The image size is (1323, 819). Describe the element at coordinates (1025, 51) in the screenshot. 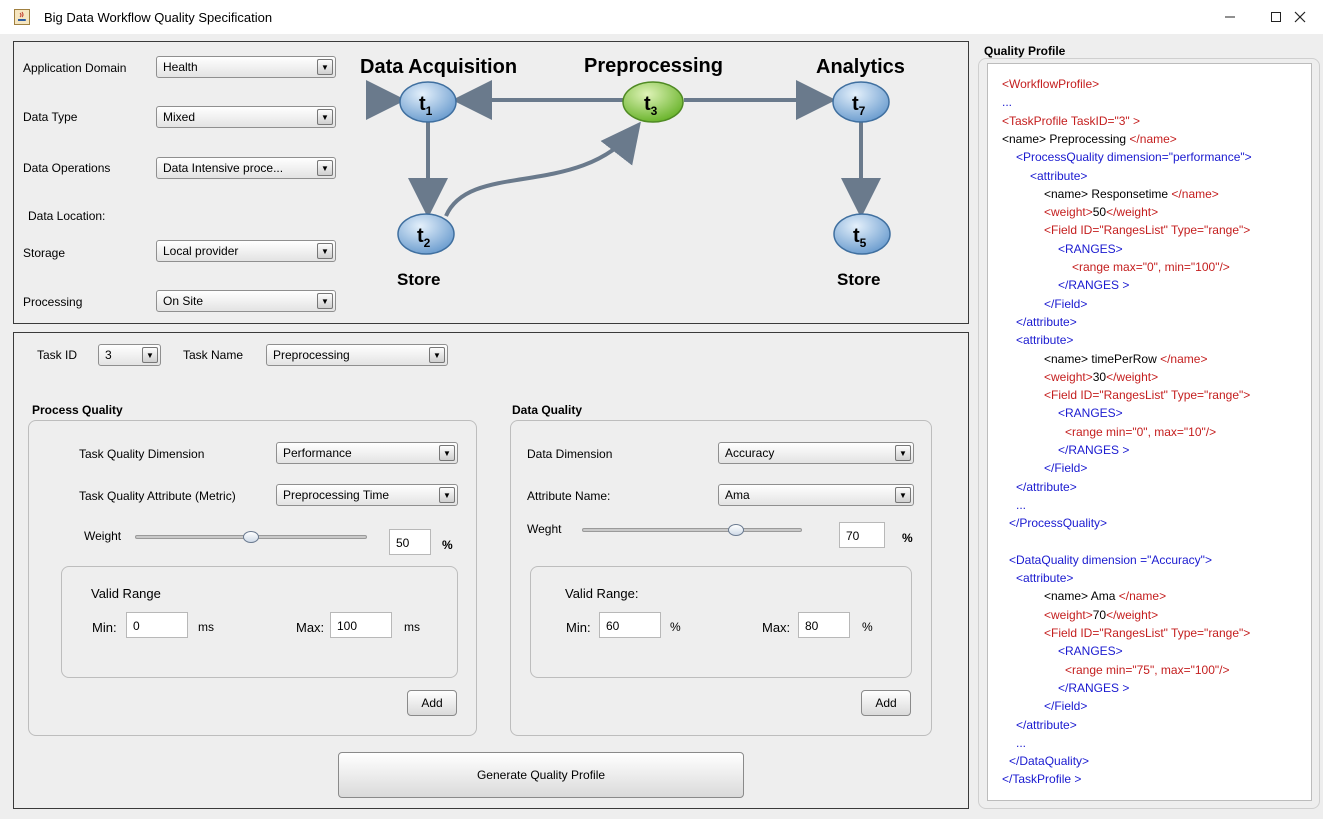

I see `quality-profile-title: Quality Profile` at that location.